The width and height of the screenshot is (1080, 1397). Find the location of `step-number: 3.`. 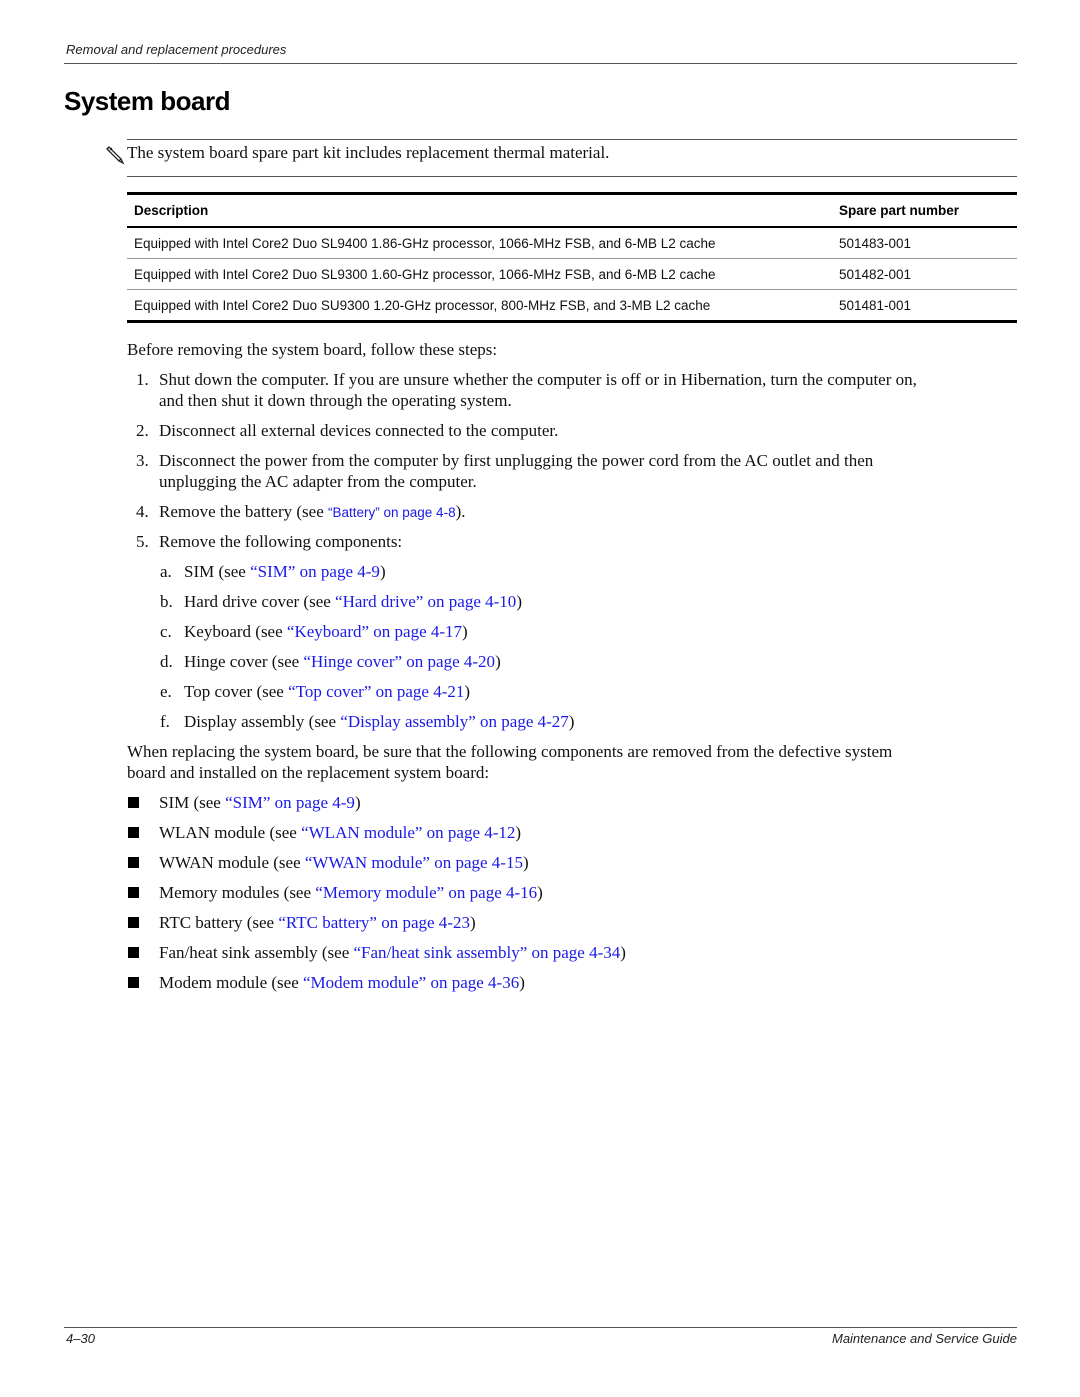

step-number: 3. is located at coordinates (142, 460).